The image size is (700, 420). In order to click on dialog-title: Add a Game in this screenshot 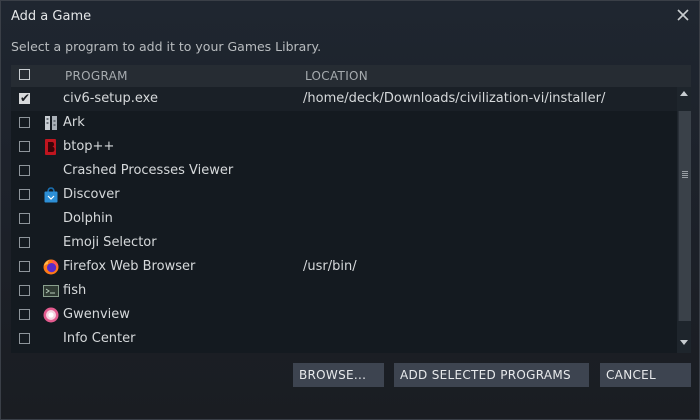, I will do `click(51, 16)`.